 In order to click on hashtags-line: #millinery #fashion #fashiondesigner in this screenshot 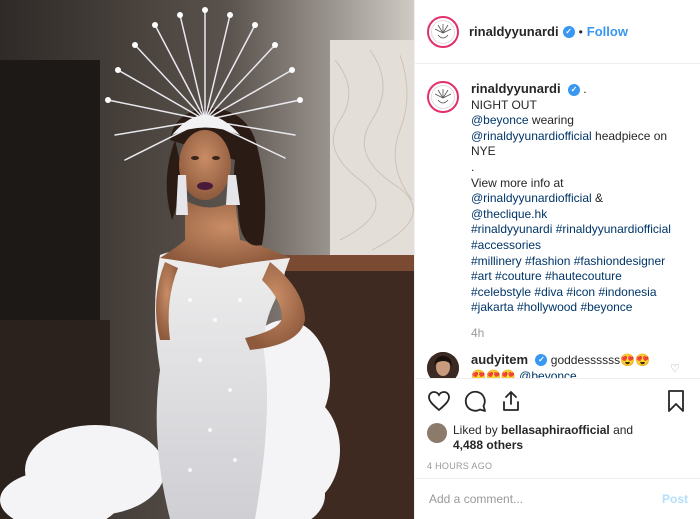, I will do `click(579, 262)`.